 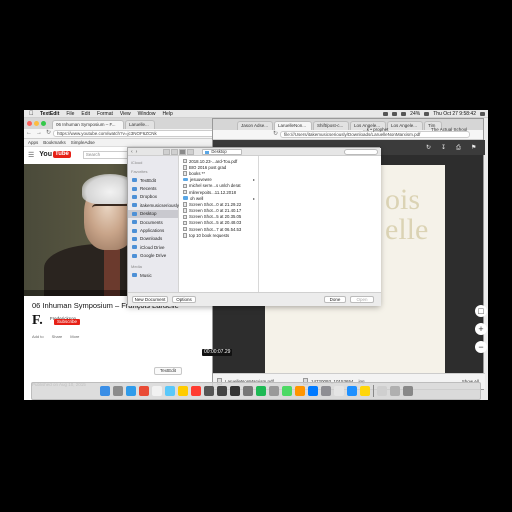 What do you see at coordinates (132, 152) in the screenshot?
I see `dialog-back-icon: ‹` at bounding box center [132, 152].